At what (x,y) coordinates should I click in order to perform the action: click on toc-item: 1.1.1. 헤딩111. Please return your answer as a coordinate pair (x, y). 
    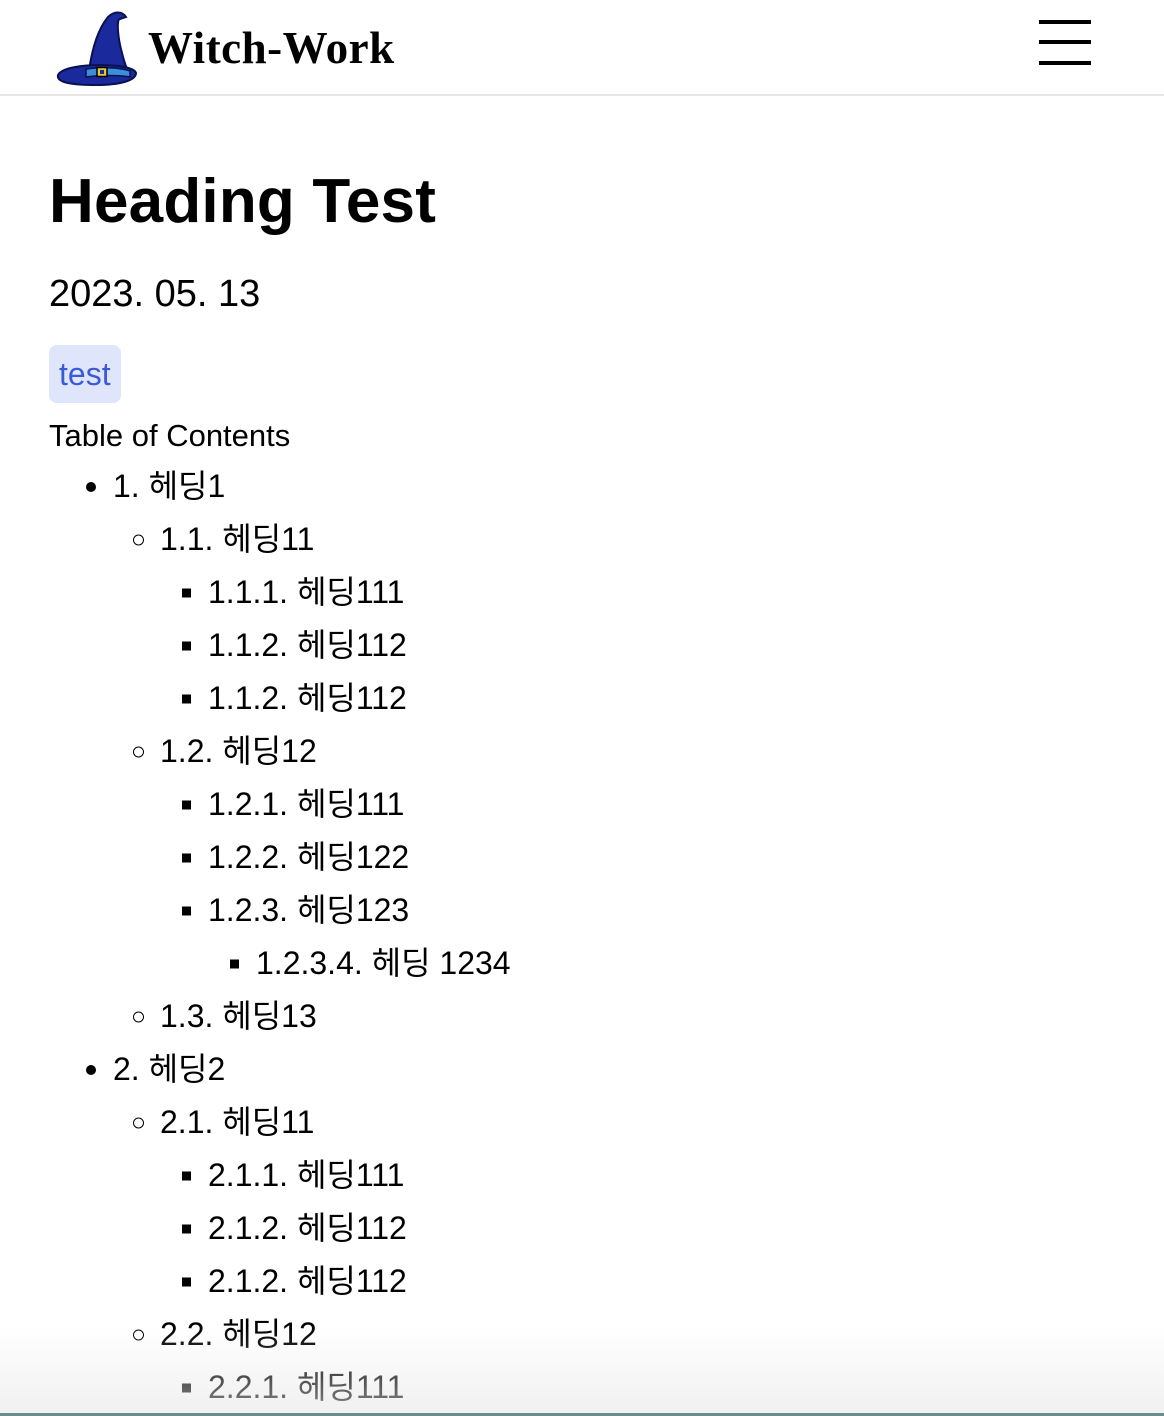
    Looking at the image, I should click on (280, 592).